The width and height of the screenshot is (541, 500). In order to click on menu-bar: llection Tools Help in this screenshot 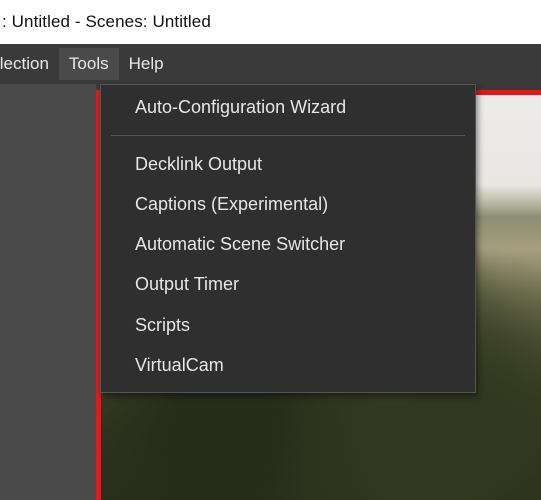, I will do `click(270, 64)`.